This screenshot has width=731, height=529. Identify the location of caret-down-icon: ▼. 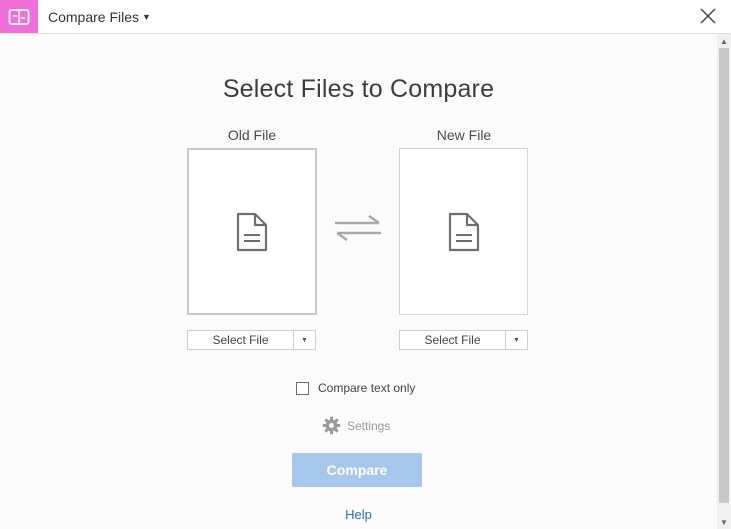
(146, 17).